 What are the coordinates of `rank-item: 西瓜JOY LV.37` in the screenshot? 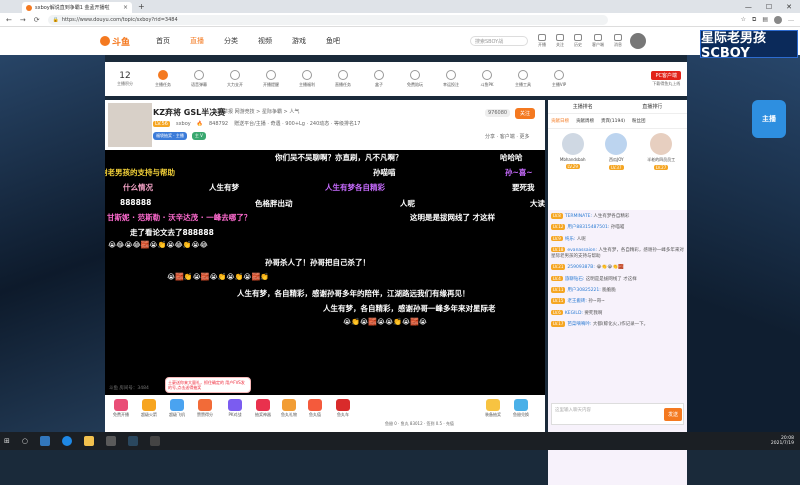 It's located at (616, 155).